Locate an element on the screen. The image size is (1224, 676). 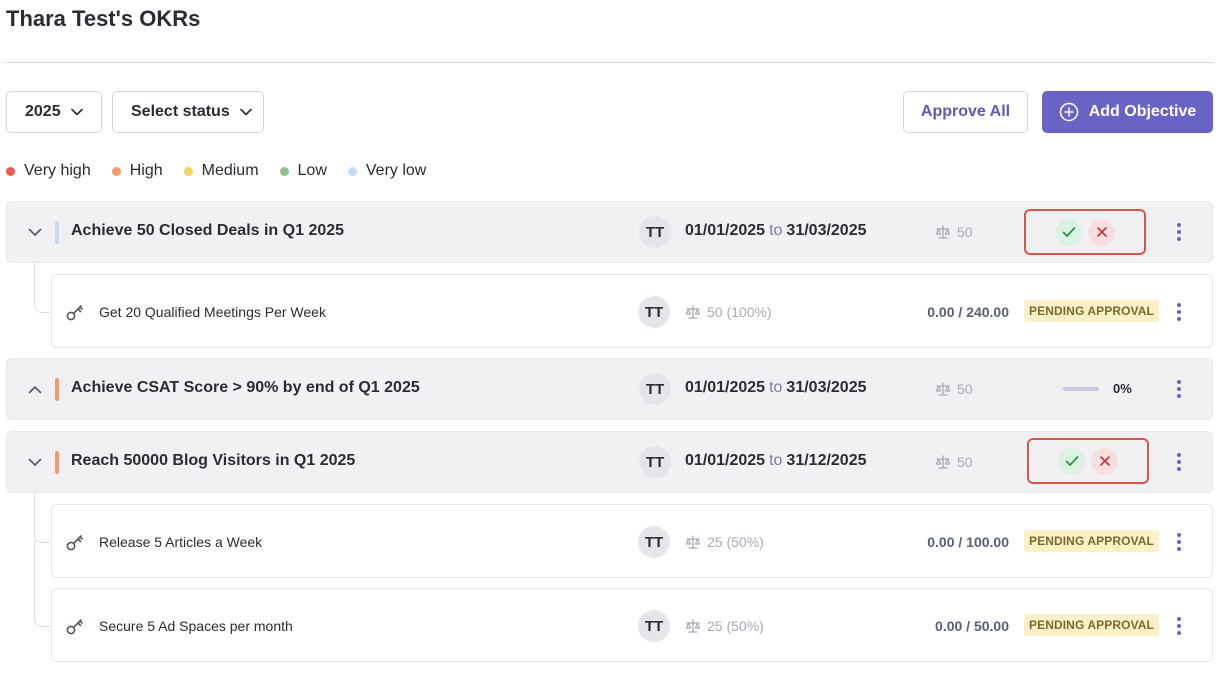
objective-title: Reach 50000 Blog Visitors in Q1 2025 is located at coordinates (213, 461).